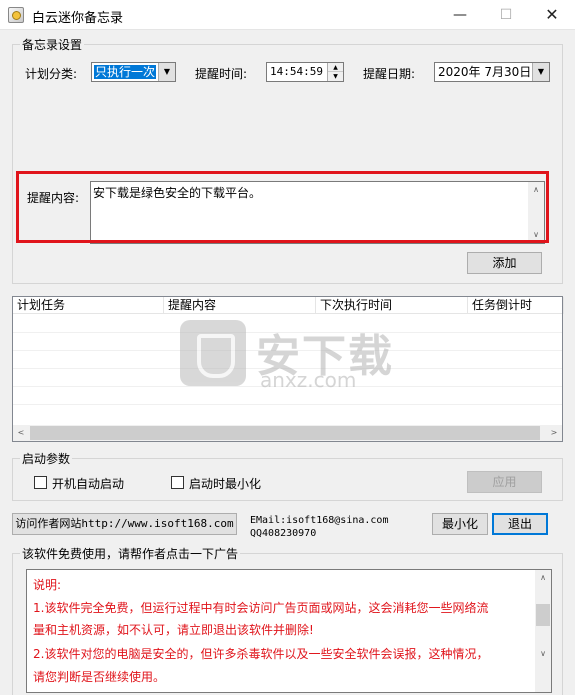 The width and height of the screenshot is (575, 695). Describe the element at coordinates (282, 207) in the screenshot. I see `highlight-box` at that location.